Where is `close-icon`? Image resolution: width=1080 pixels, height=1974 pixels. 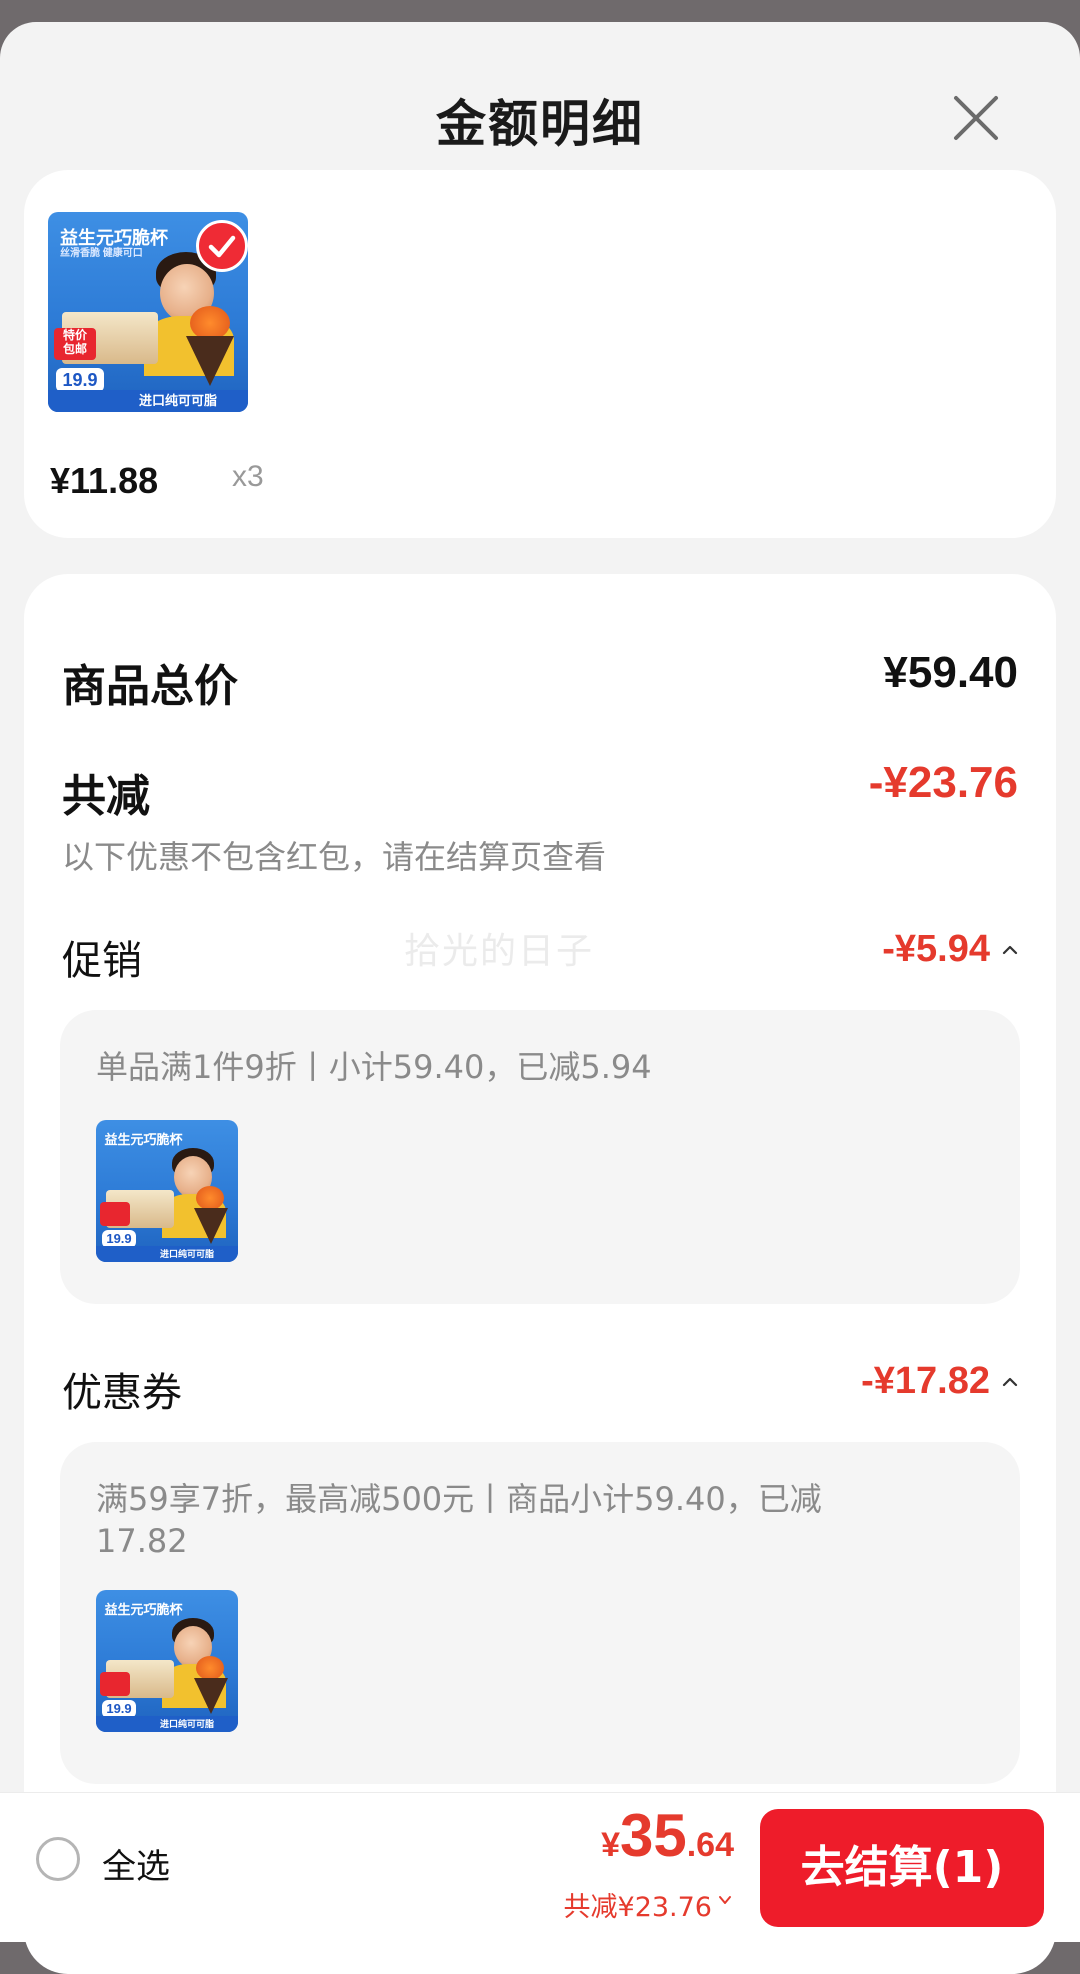 close-icon is located at coordinates (976, 118).